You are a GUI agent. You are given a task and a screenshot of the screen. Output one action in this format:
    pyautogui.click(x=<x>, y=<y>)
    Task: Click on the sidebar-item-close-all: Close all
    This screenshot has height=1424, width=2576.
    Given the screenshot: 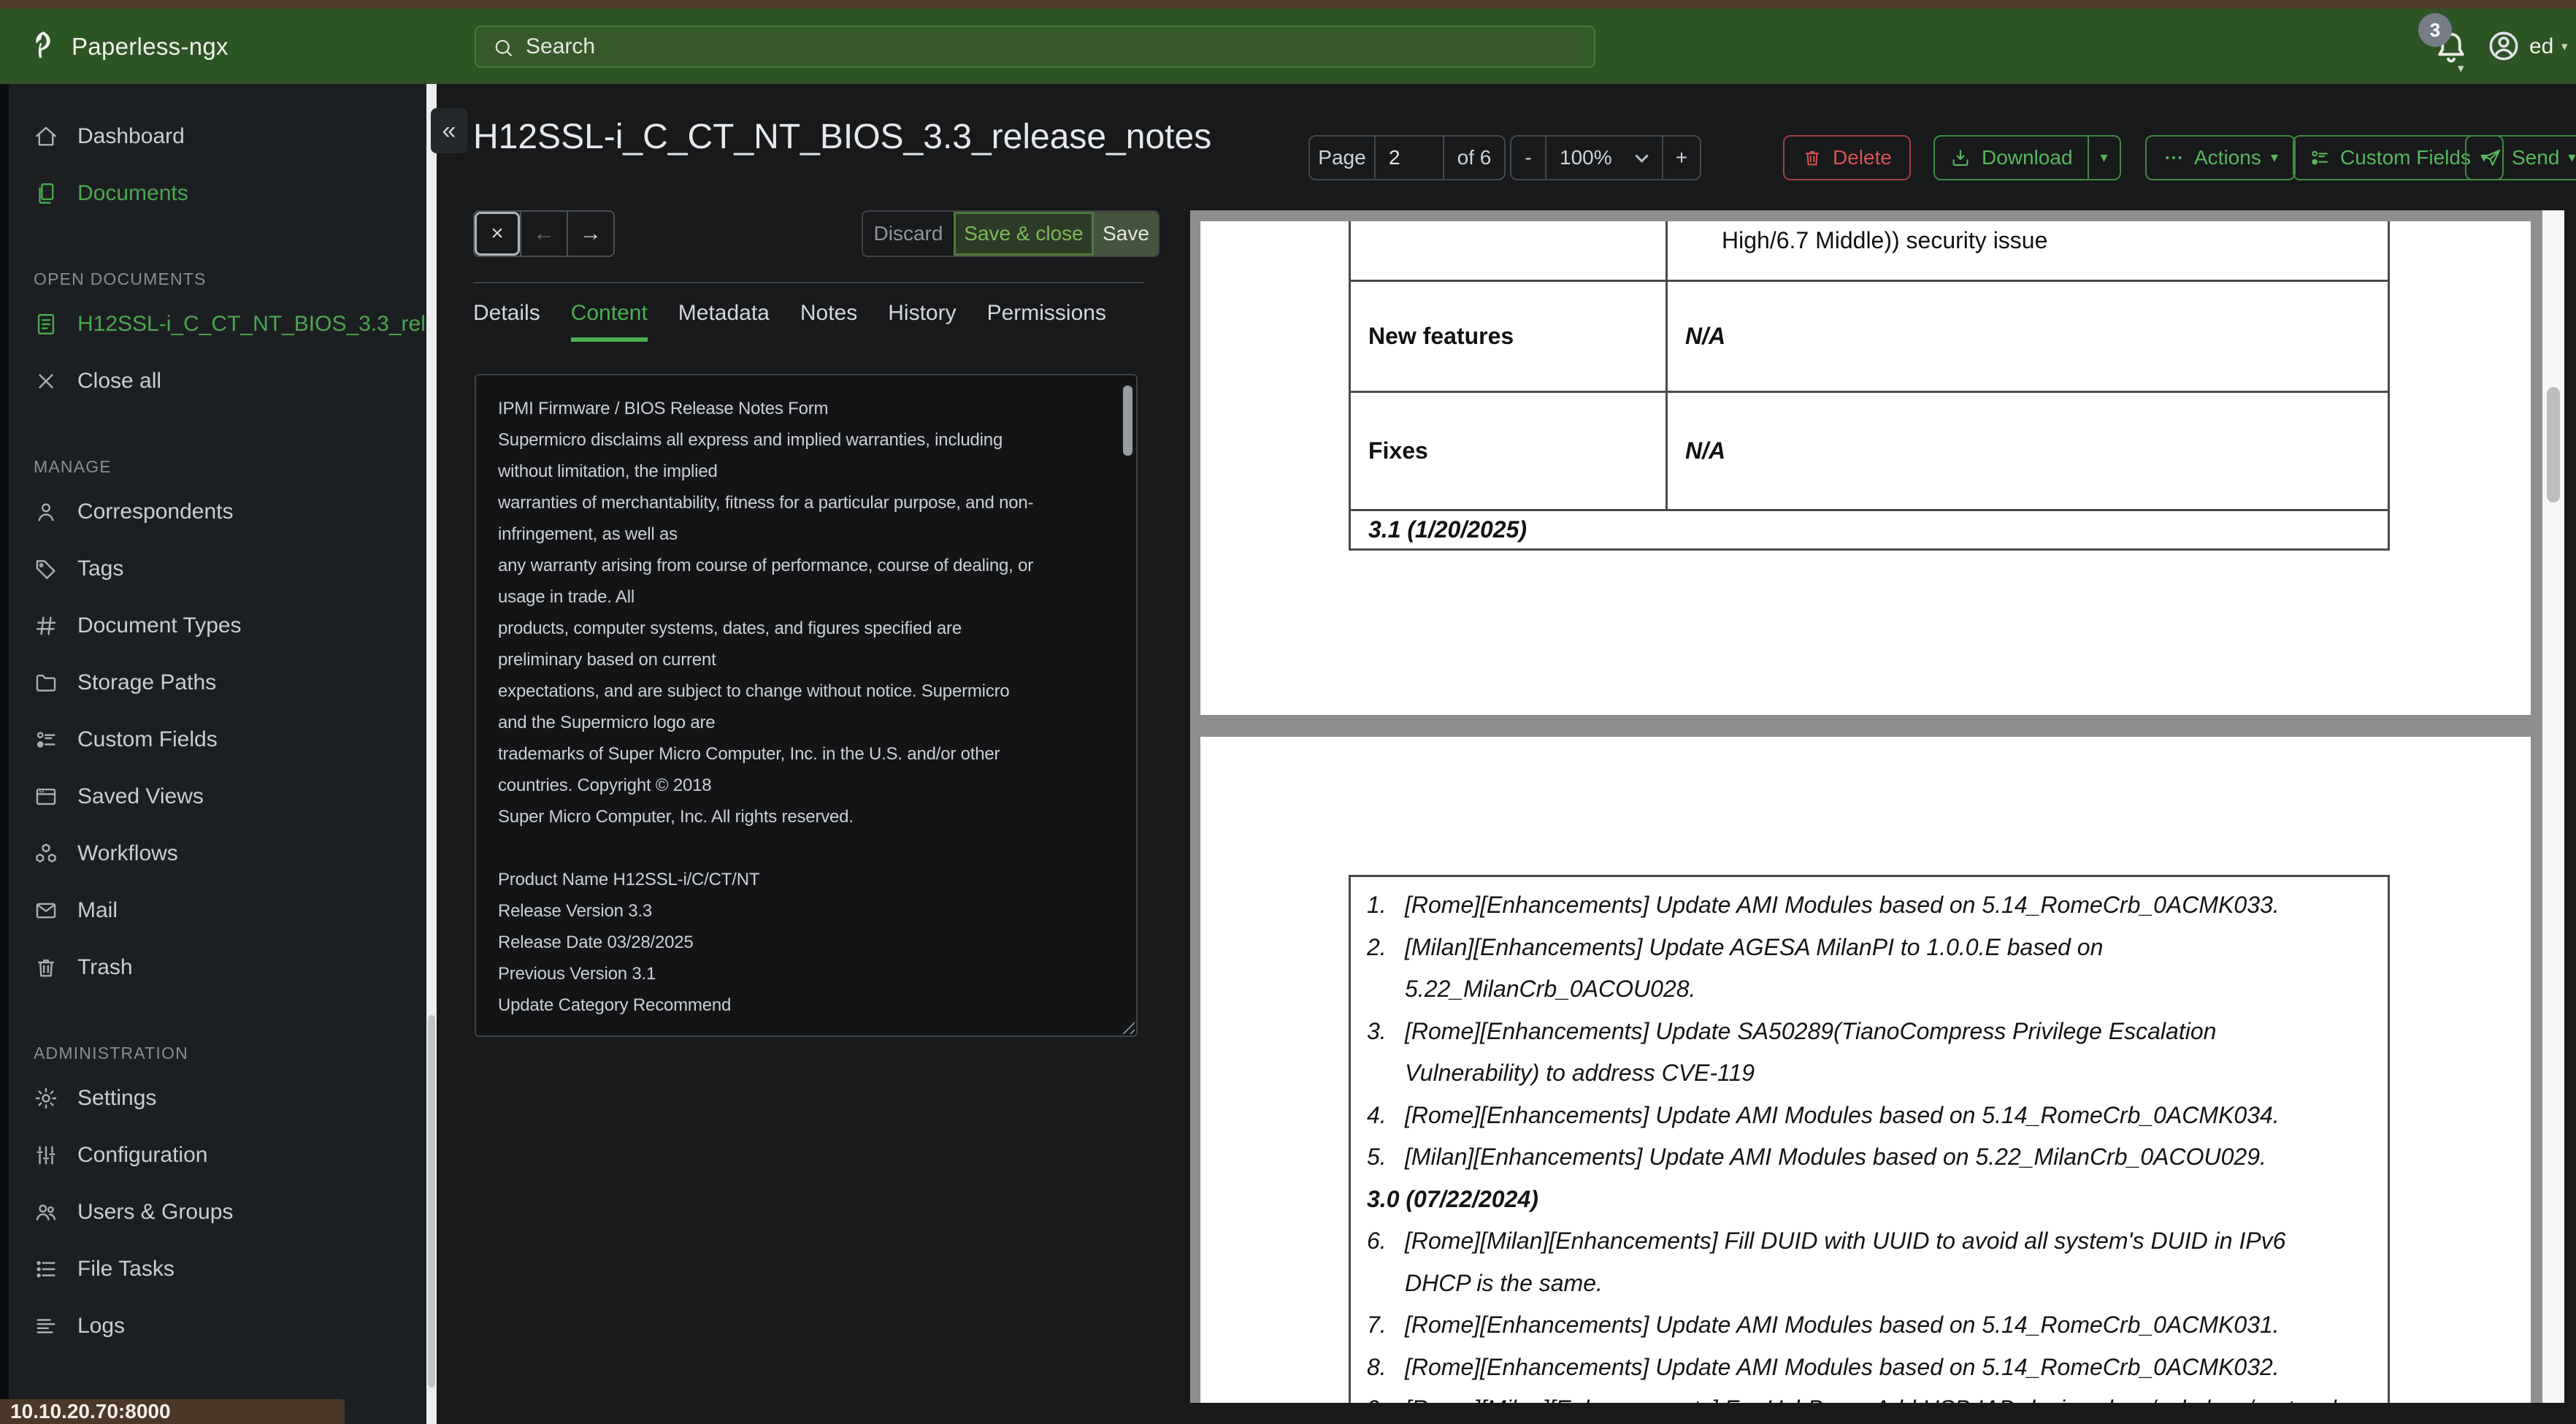 What is the action you would take?
    pyautogui.click(x=217, y=381)
    